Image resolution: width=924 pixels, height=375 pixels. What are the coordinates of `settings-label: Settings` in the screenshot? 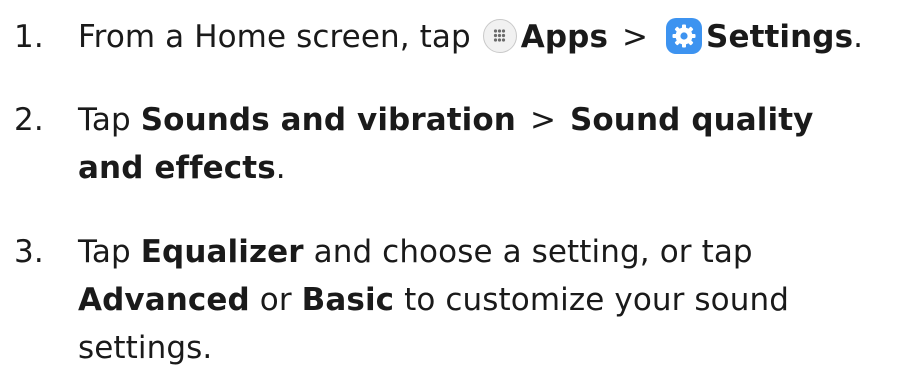 It's located at (780, 37).